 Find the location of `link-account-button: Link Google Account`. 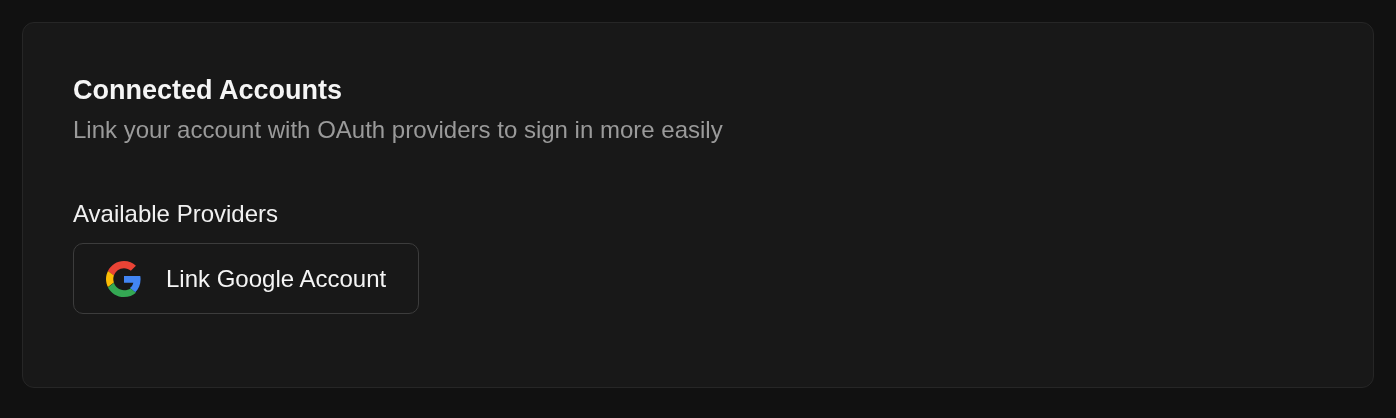

link-account-button: Link Google Account is located at coordinates (246, 278).